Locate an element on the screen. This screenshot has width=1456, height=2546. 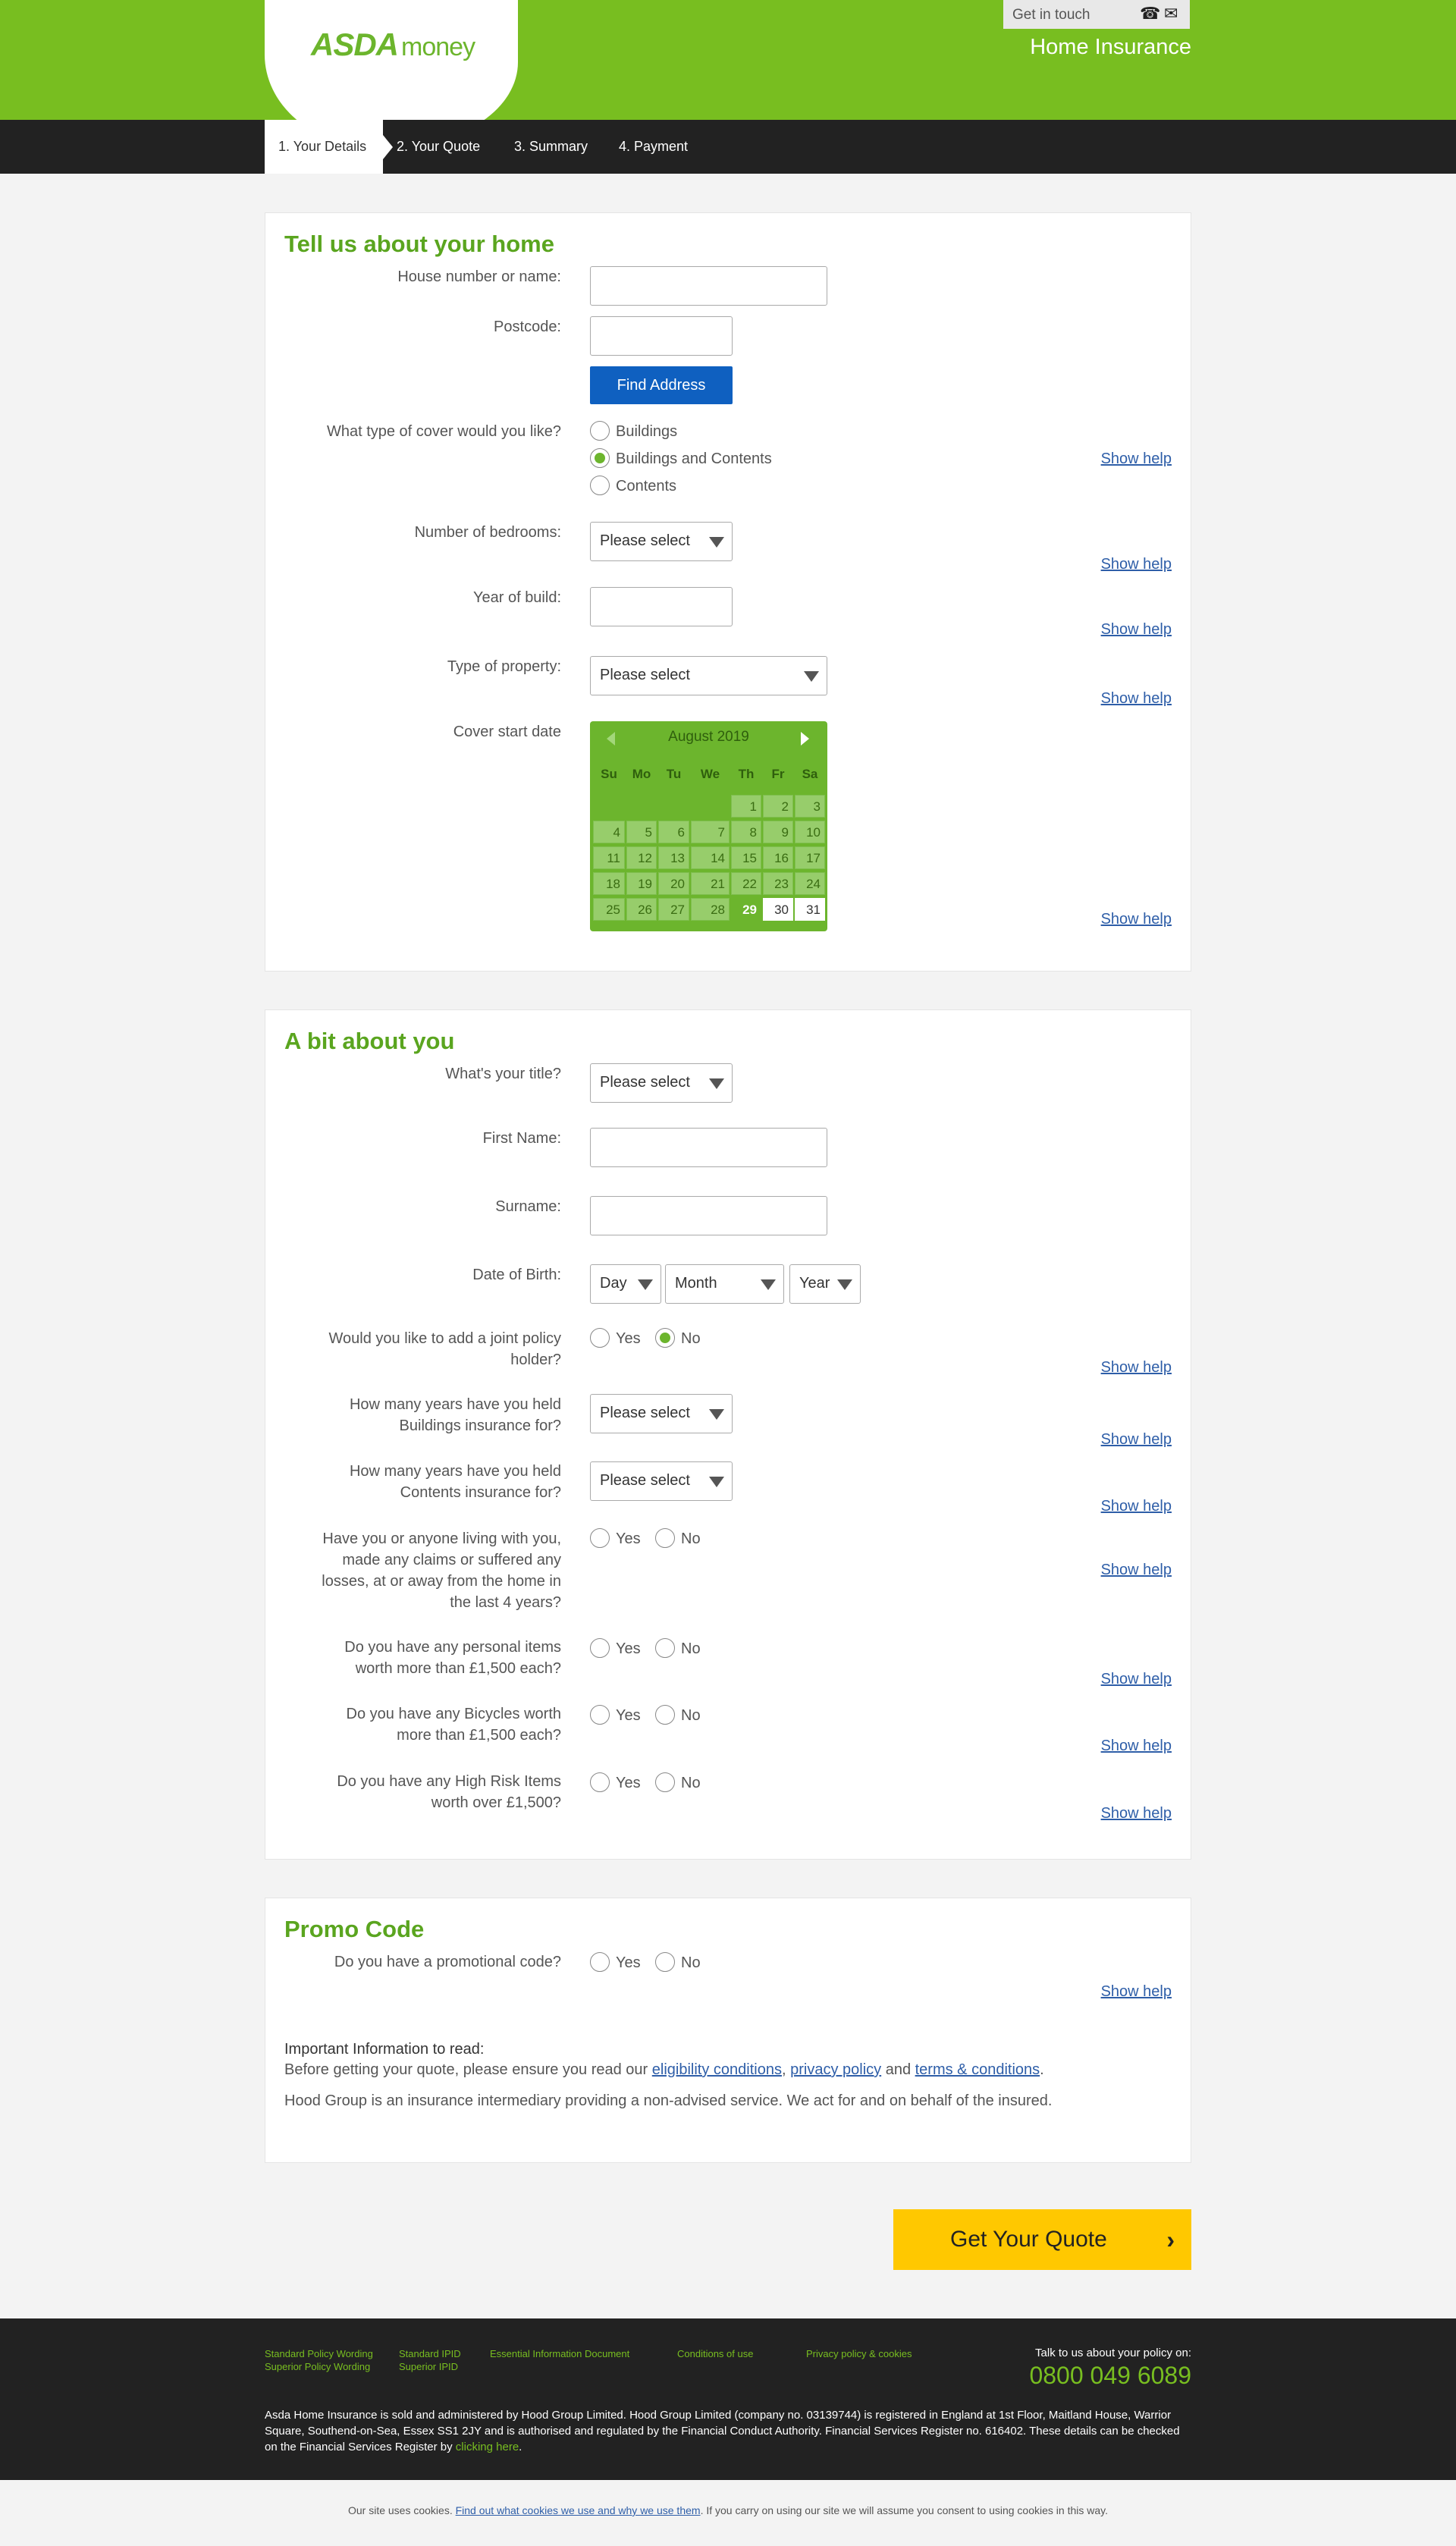
privacy-policy-link: privacy policy is located at coordinates (835, 2069).